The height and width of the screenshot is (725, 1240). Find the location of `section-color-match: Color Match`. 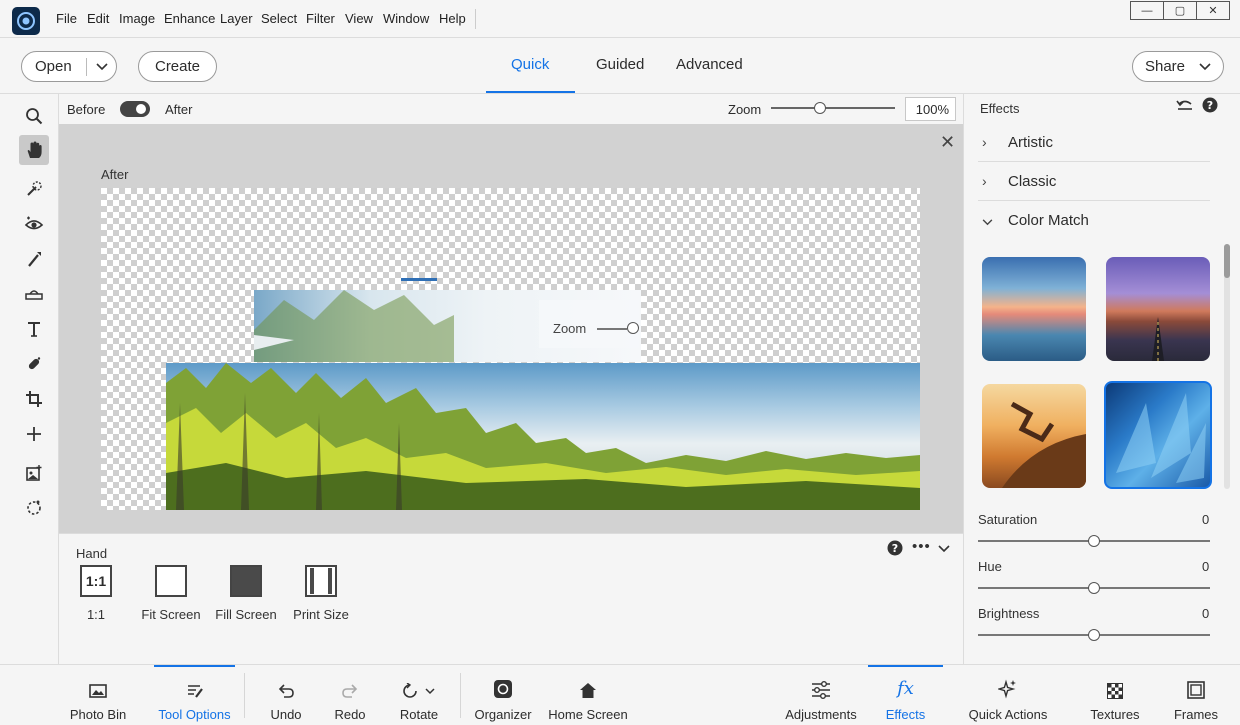

section-color-match: Color Match is located at coordinates (1094, 220).